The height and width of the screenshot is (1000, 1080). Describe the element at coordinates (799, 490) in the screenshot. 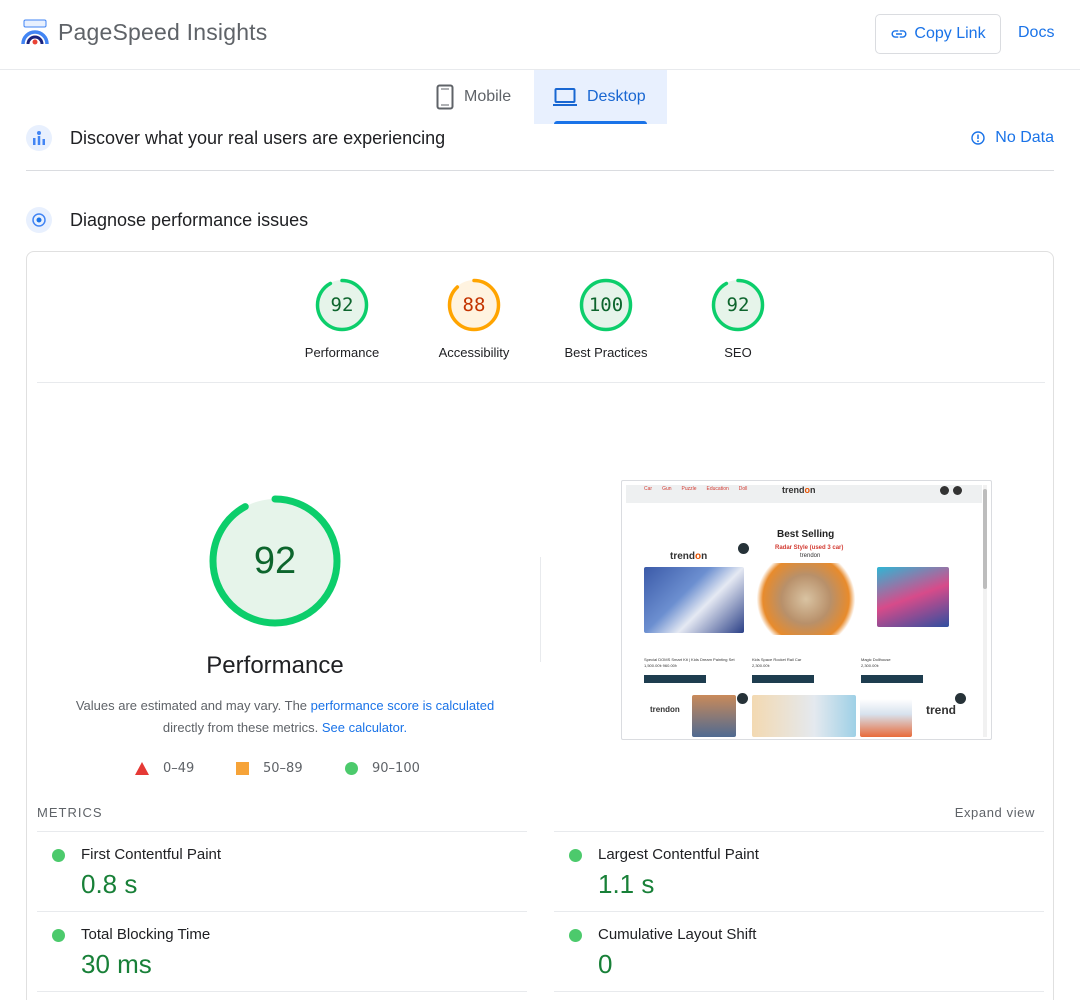

I see `screenshot-brand: trendon` at that location.